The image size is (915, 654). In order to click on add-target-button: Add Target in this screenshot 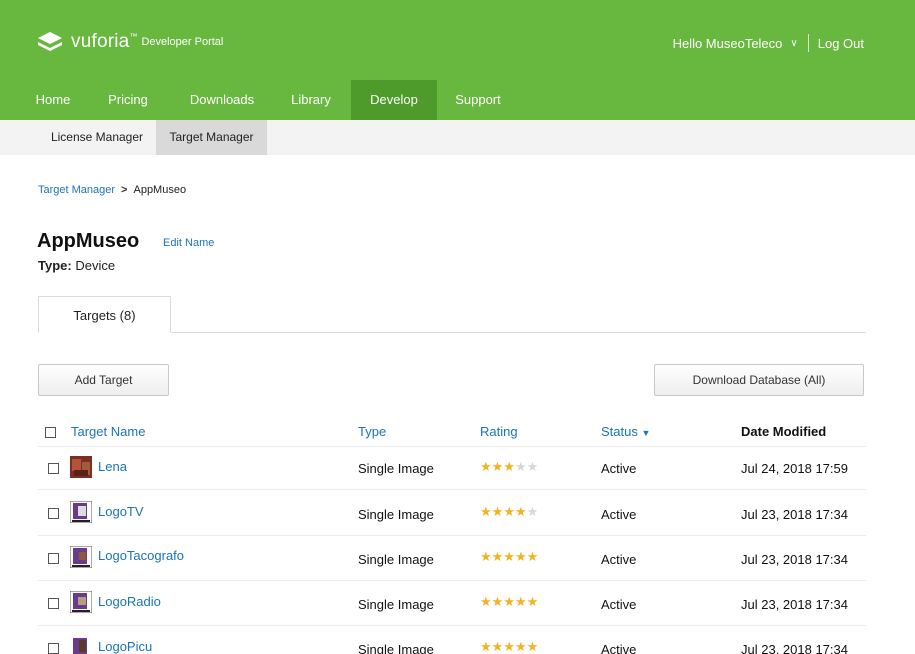, I will do `click(103, 380)`.